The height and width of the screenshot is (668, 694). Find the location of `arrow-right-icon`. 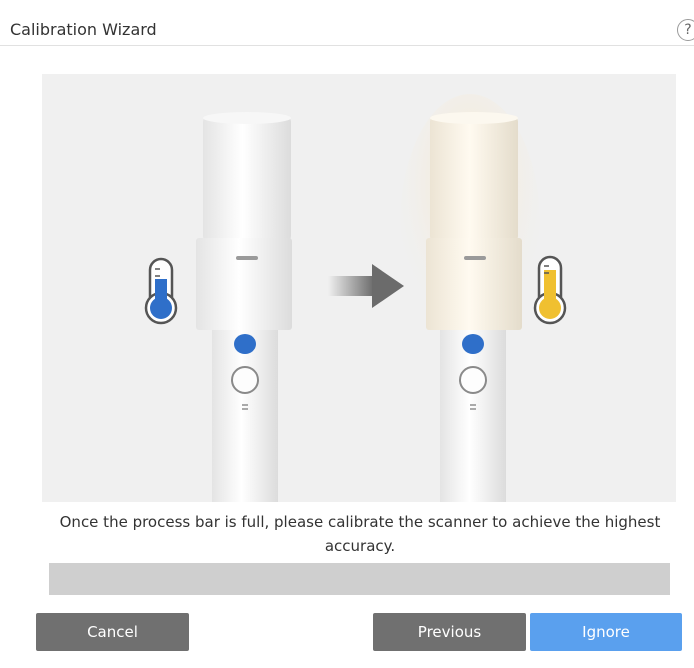

arrow-right-icon is located at coordinates (366, 286).